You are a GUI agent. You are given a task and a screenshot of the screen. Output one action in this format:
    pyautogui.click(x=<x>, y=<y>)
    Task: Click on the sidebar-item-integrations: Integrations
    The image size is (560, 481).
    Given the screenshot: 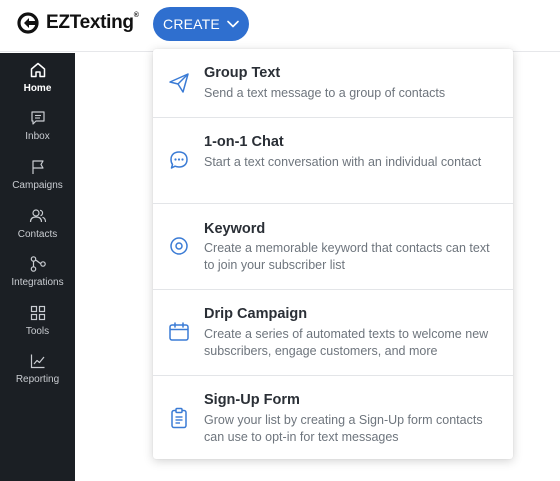 What is the action you would take?
    pyautogui.click(x=37, y=278)
    